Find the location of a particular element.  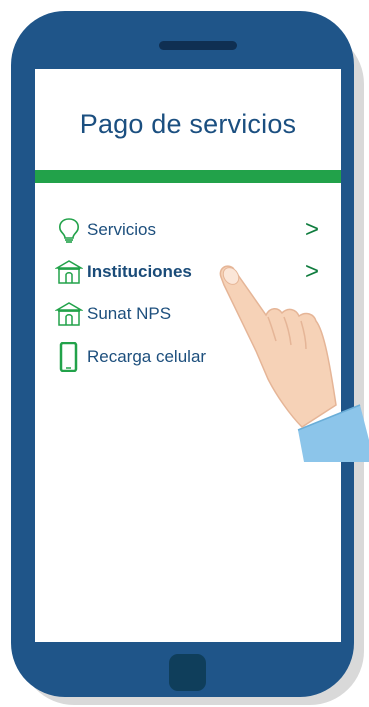

lightbulb-icon is located at coordinates (69, 230).